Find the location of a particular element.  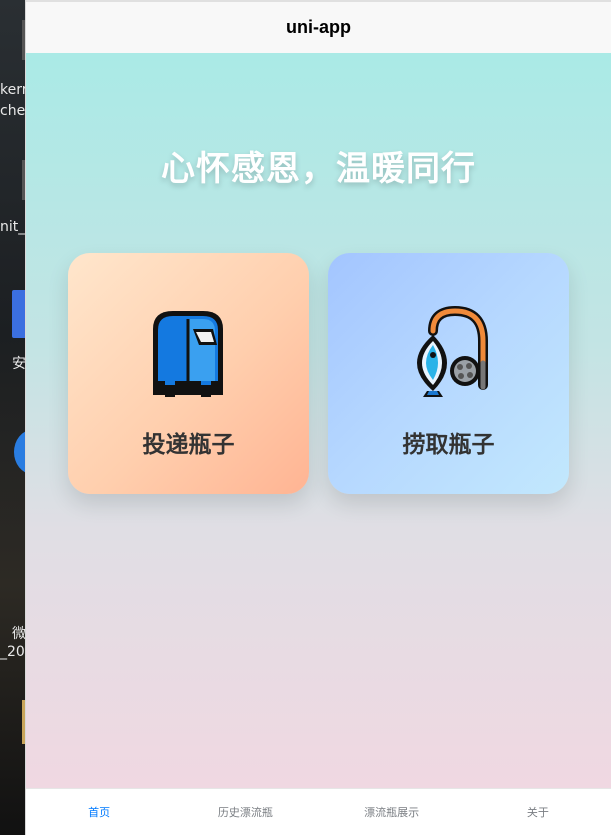

tab-bottle-showcase: 漂流瓶展示 is located at coordinates (392, 812).